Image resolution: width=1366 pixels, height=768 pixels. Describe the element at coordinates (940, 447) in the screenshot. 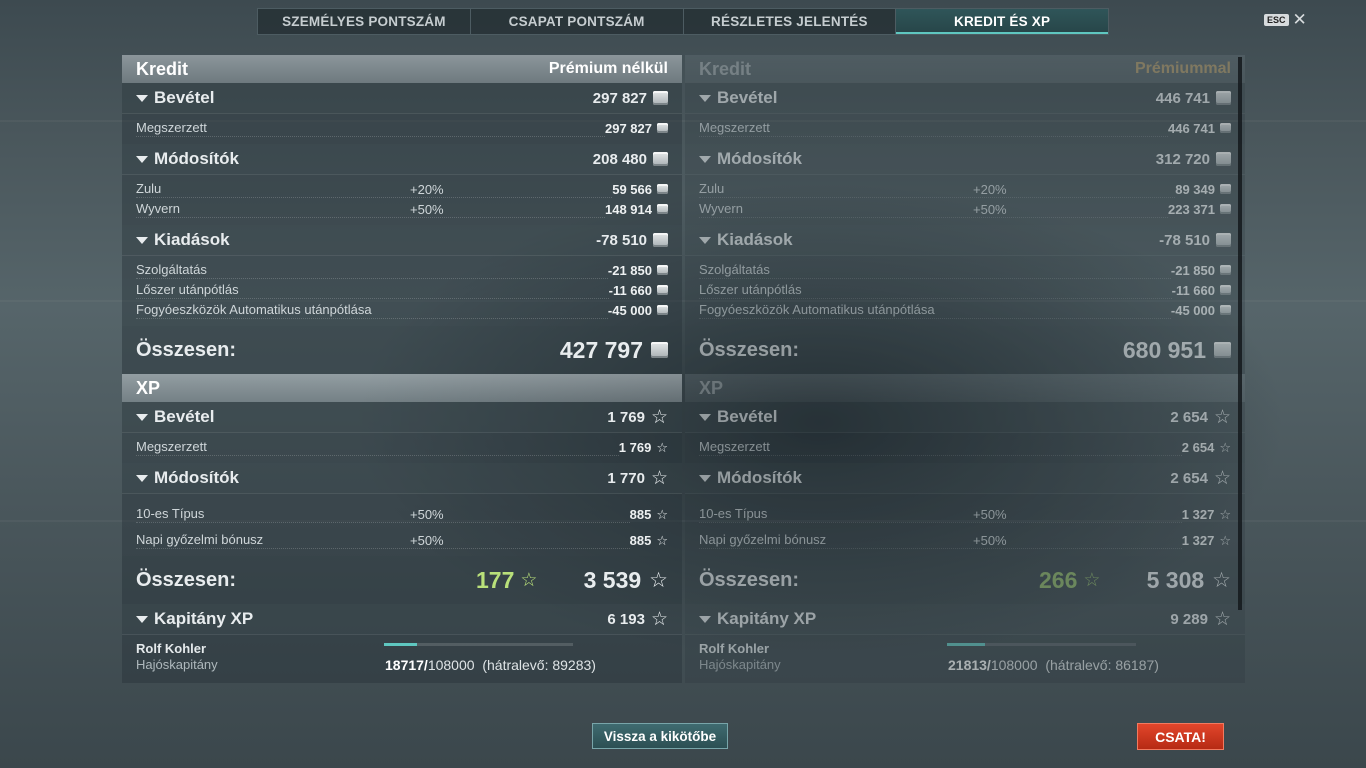

I see `row-name: Megszerzett` at that location.